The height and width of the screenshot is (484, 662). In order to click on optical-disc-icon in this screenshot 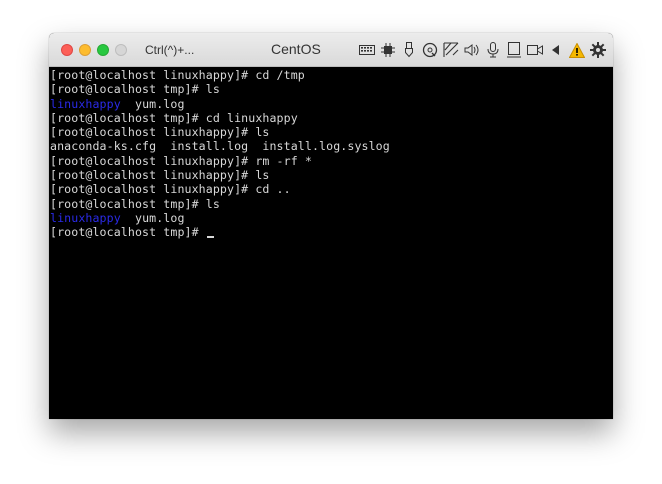, I will do `click(430, 50)`.